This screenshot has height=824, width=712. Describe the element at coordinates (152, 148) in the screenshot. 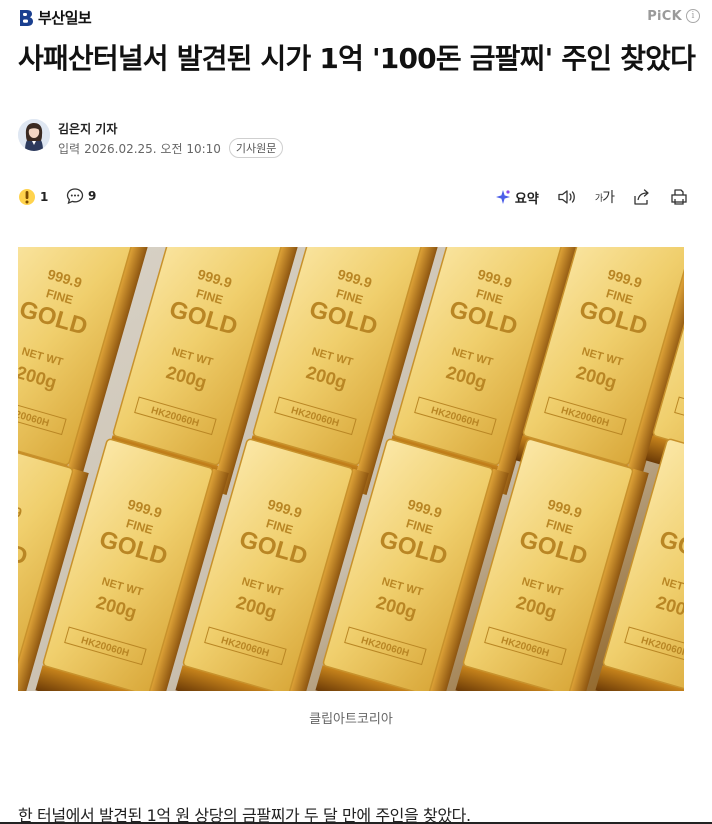

I see `publish-date: 2026.02.25. 오전 10:10` at that location.